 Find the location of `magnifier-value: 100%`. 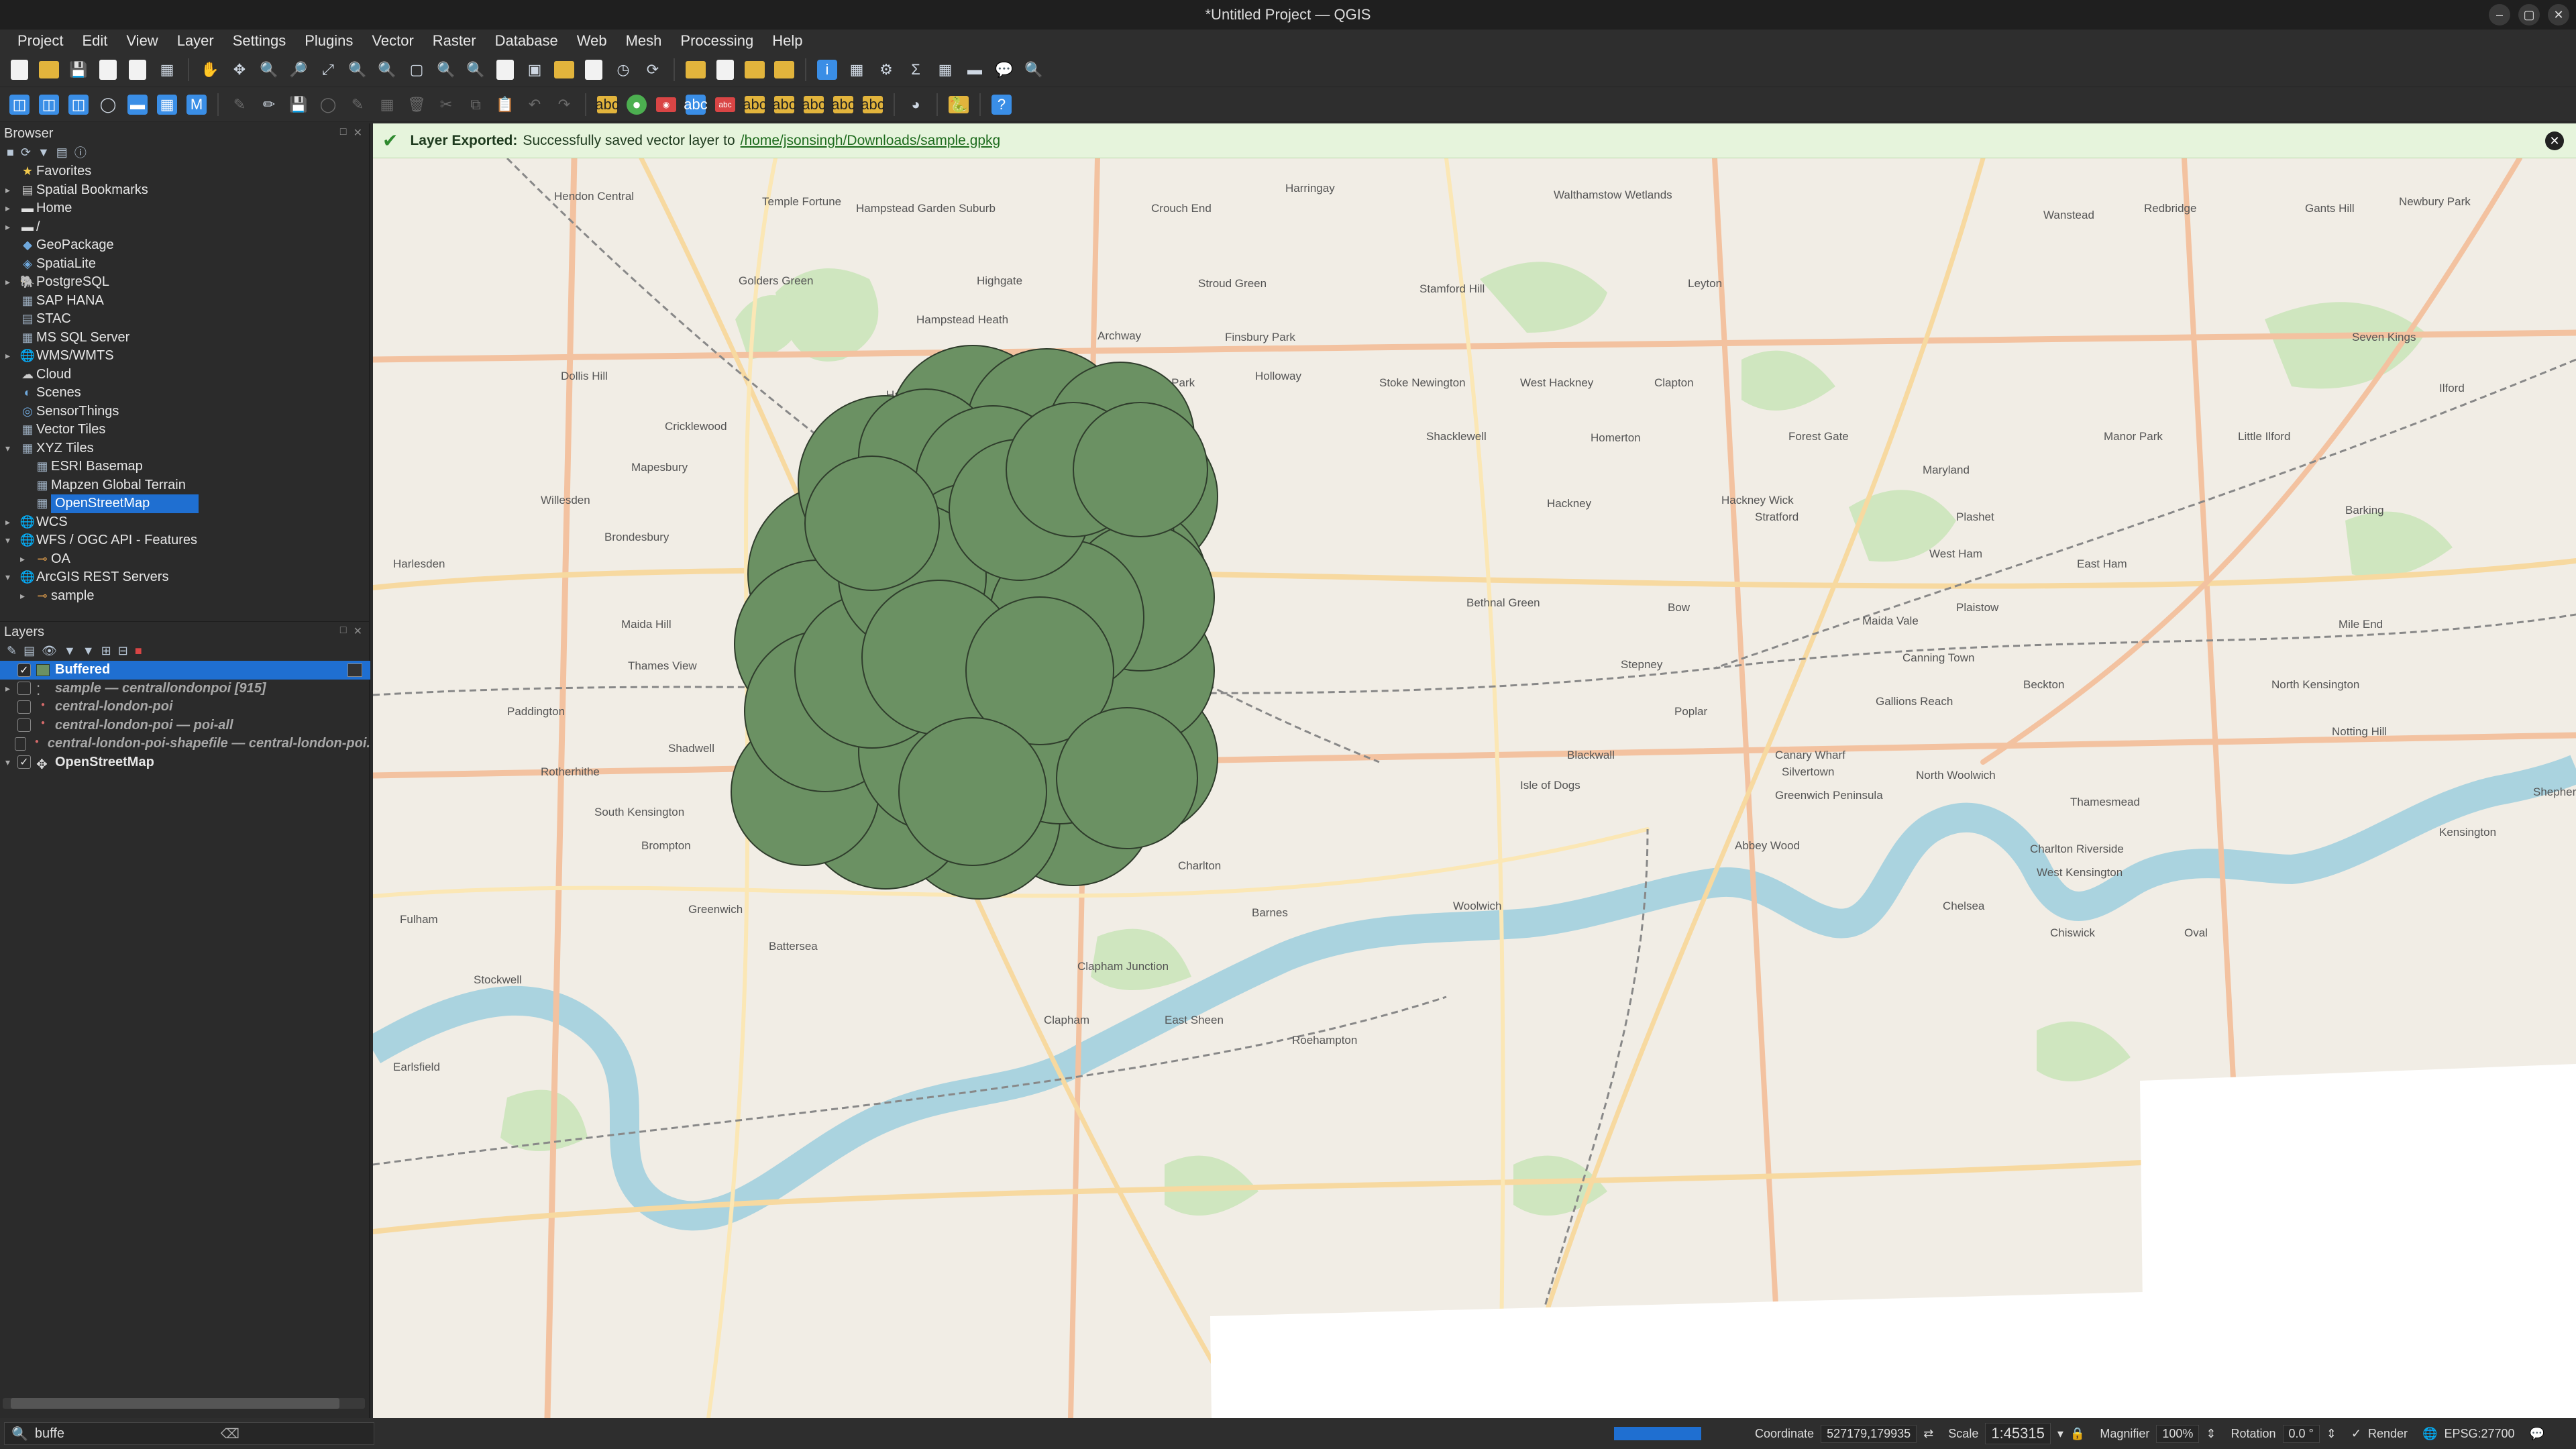

magnifier-value: 100% is located at coordinates (2178, 1433).